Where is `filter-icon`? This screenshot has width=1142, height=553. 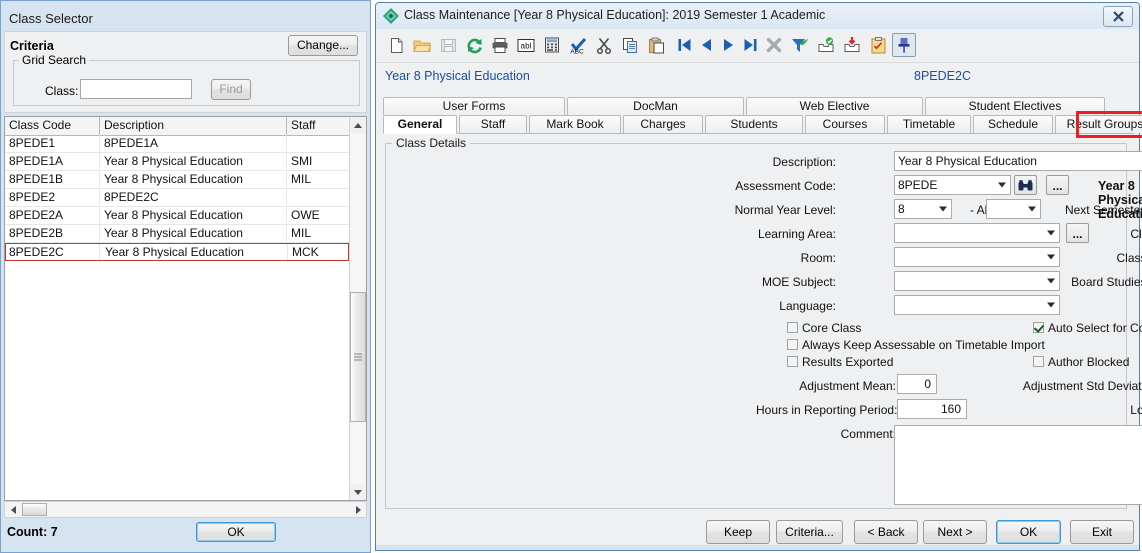 filter-icon is located at coordinates (800, 45).